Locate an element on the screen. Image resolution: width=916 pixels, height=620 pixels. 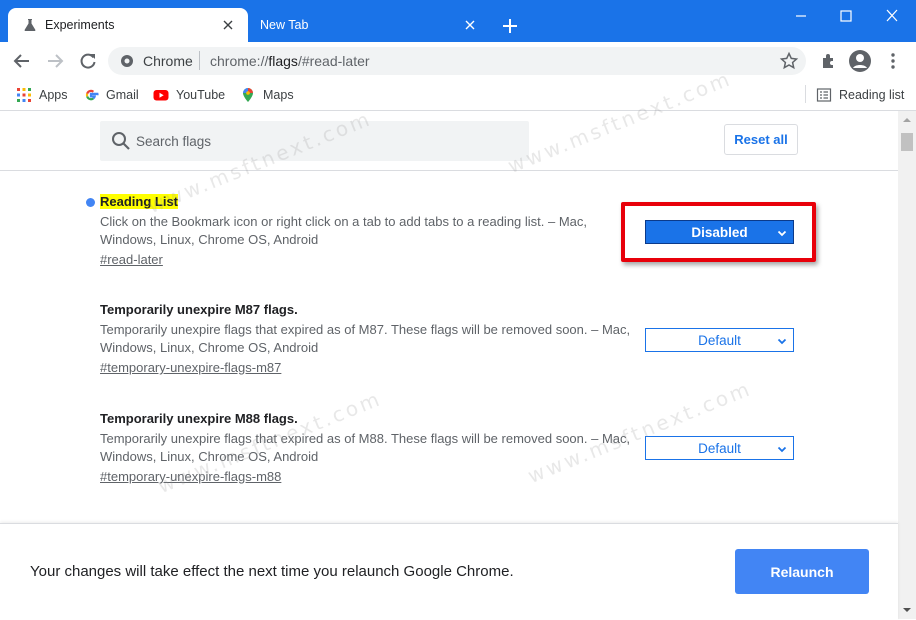
bookmark-label: Maps is located at coordinates (278, 95).